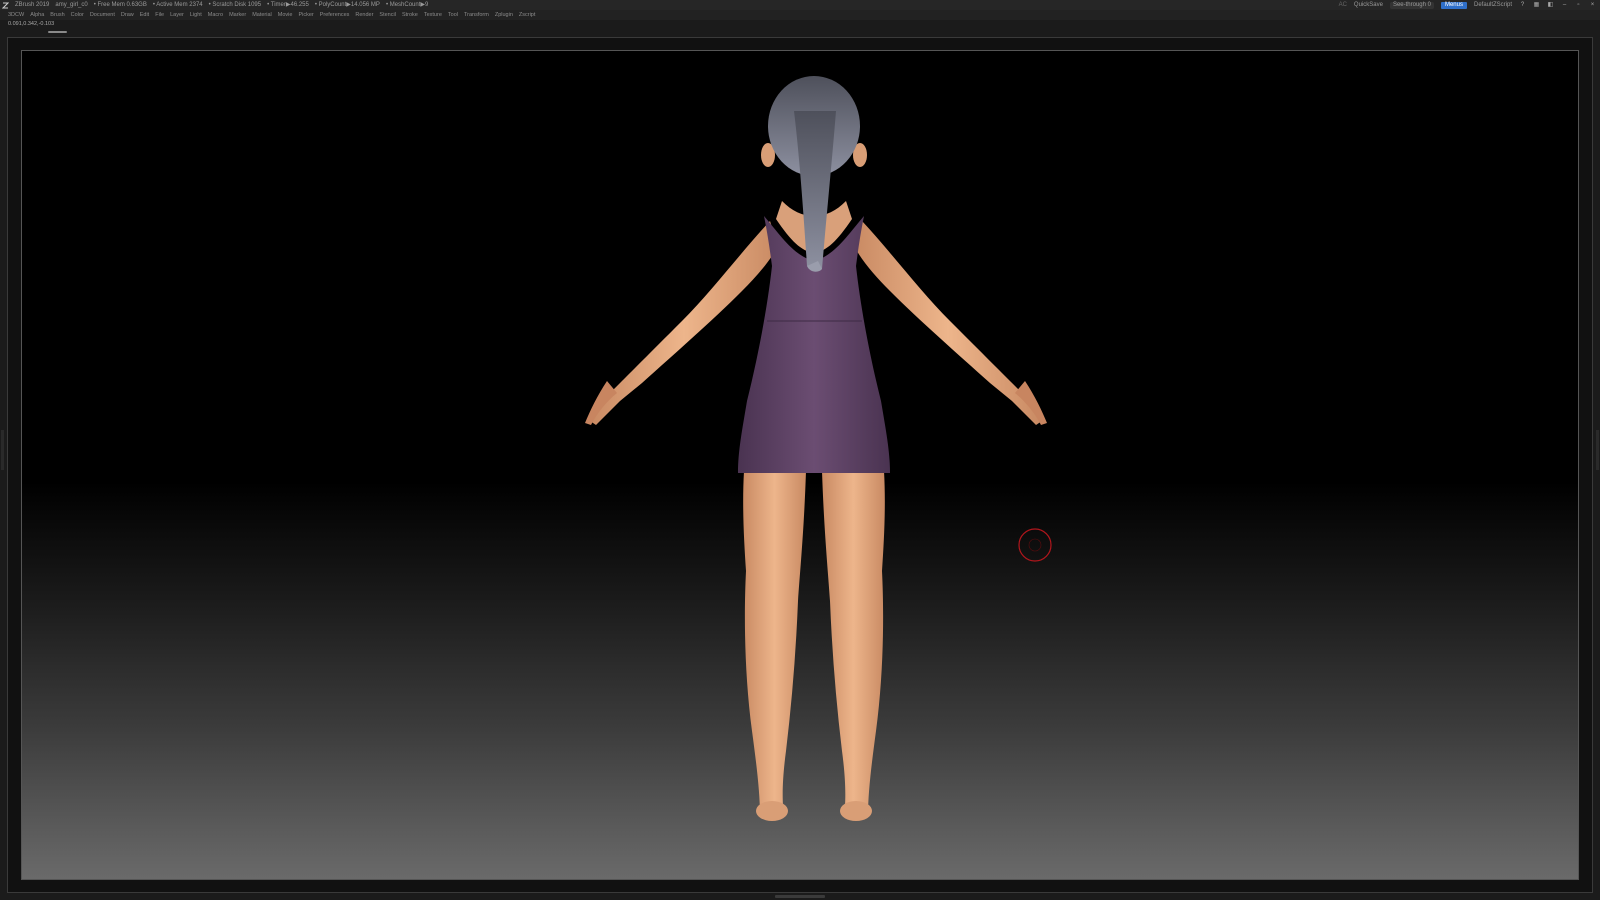  I want to click on menu-item-draw: Draw, so click(127, 15).